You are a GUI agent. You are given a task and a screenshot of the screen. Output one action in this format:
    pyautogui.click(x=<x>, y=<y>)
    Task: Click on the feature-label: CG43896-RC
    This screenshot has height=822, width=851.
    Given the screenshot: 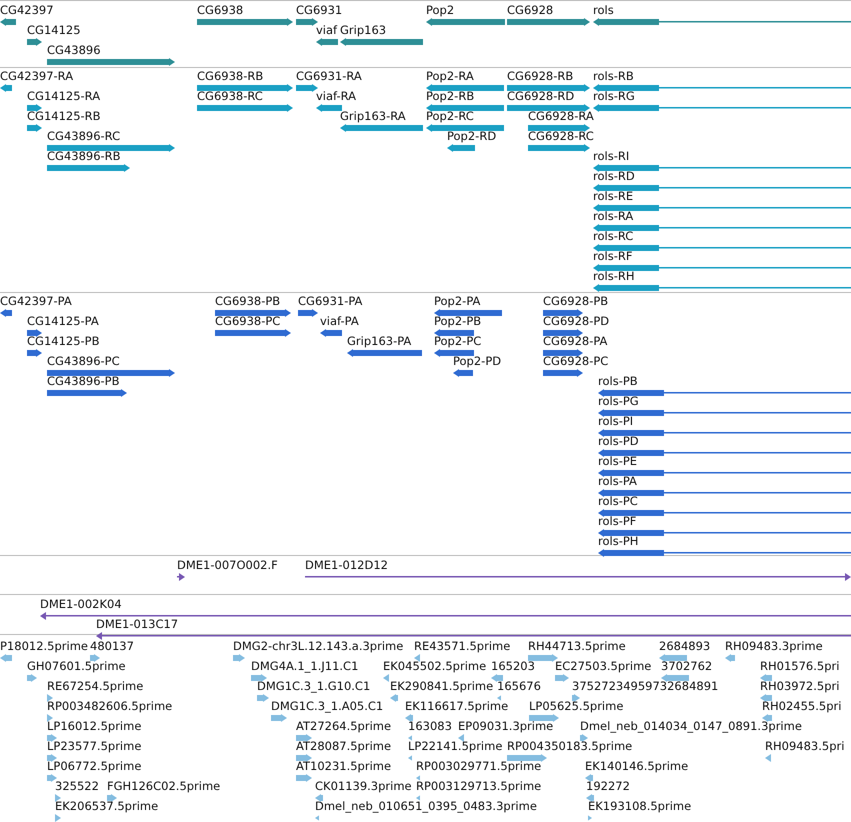 What is the action you would take?
    pyautogui.click(x=83, y=136)
    